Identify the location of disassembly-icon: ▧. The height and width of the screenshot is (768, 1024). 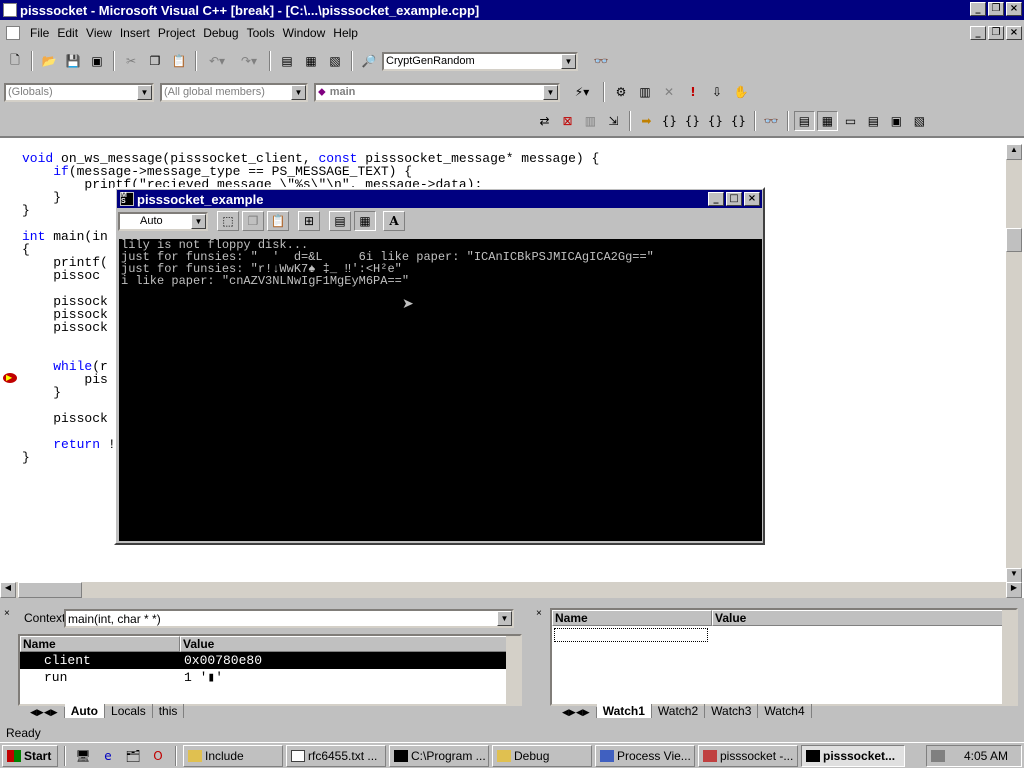
(919, 121).